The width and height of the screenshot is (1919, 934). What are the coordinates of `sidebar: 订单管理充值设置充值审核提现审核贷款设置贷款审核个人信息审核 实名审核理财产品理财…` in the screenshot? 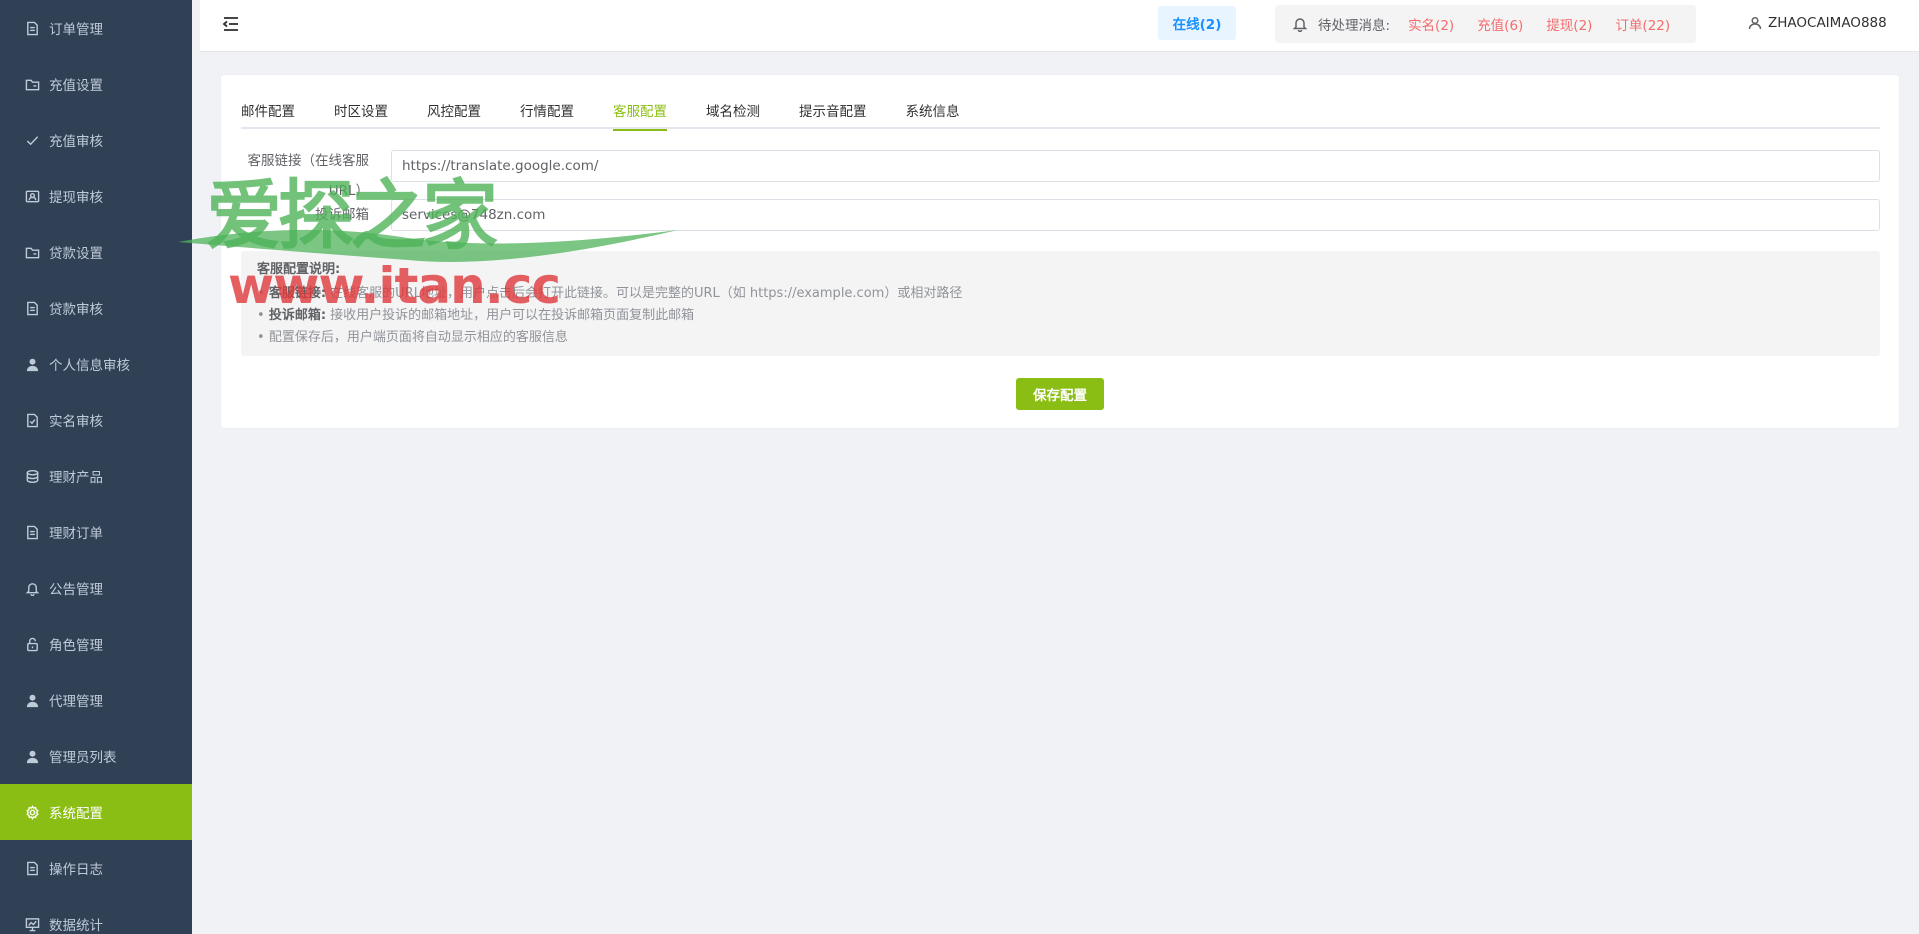 It's located at (96, 467).